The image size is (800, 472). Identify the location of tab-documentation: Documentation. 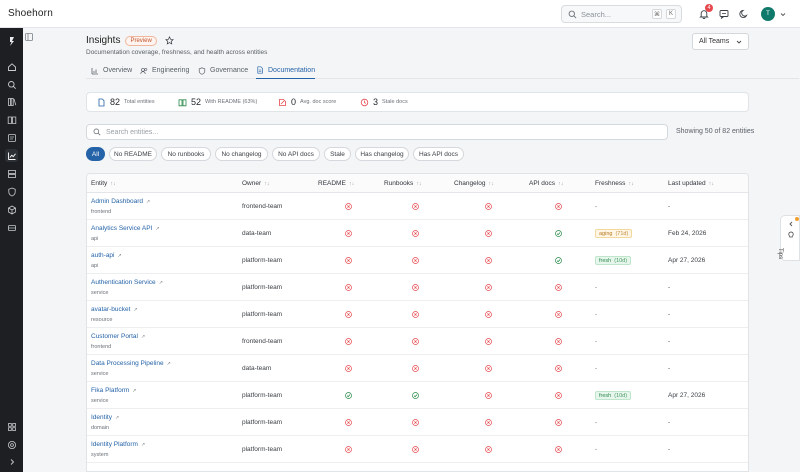
(286, 70).